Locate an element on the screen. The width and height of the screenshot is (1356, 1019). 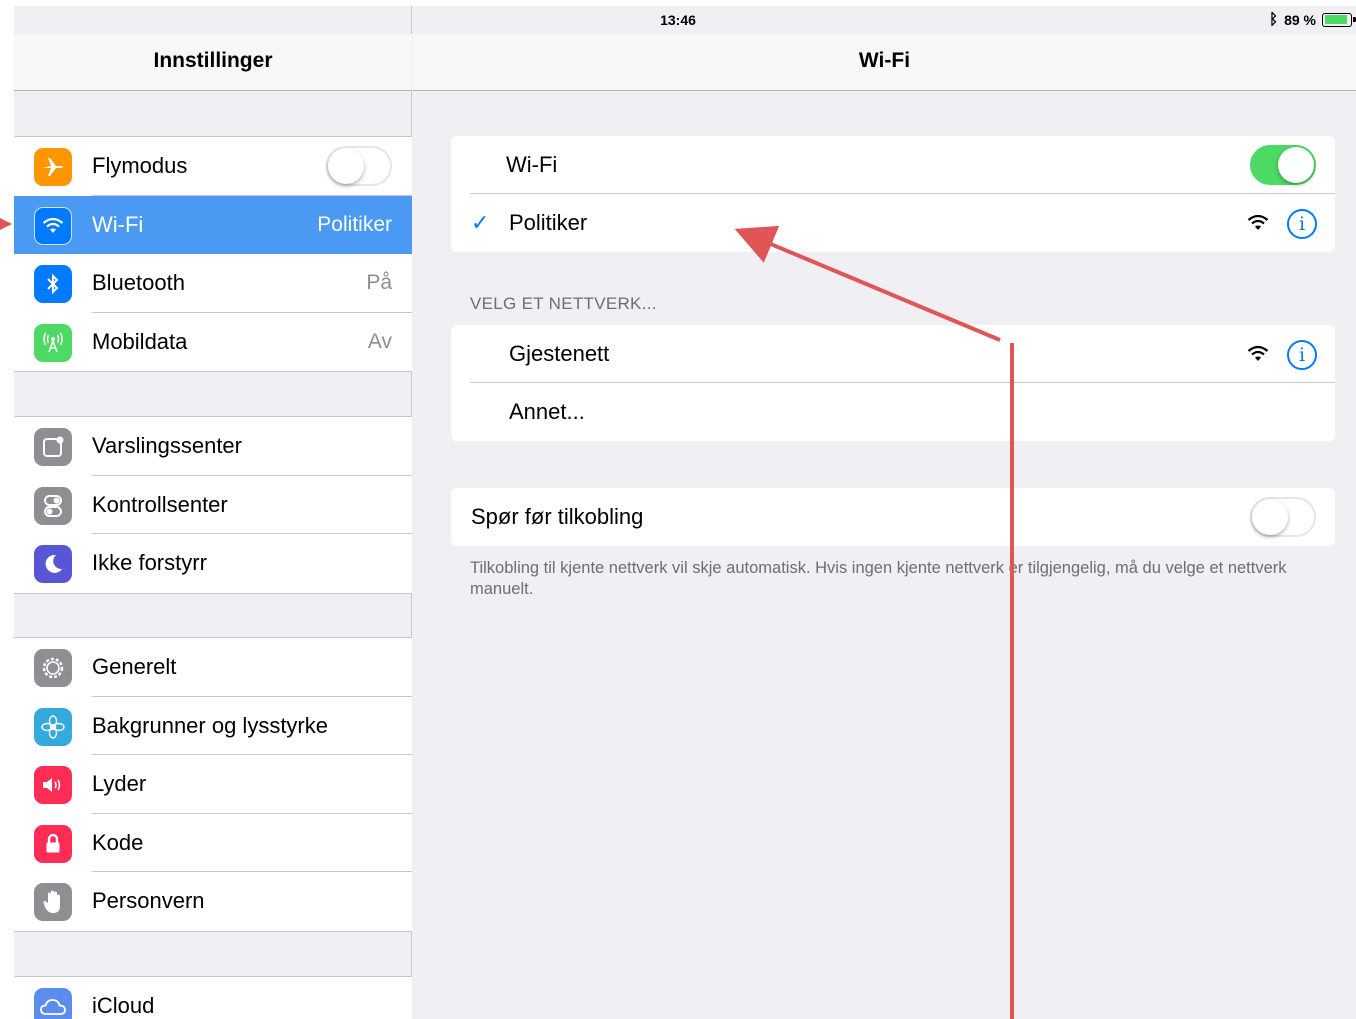
gear-icon is located at coordinates (53, 668).